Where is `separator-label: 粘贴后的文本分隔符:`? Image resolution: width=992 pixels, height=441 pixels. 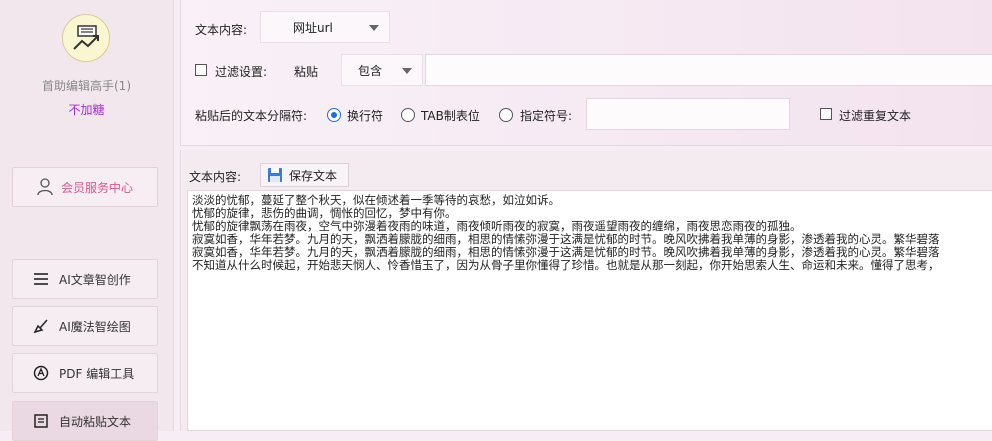
separator-label: 粘贴后的文本分隔符: is located at coordinates (251, 116).